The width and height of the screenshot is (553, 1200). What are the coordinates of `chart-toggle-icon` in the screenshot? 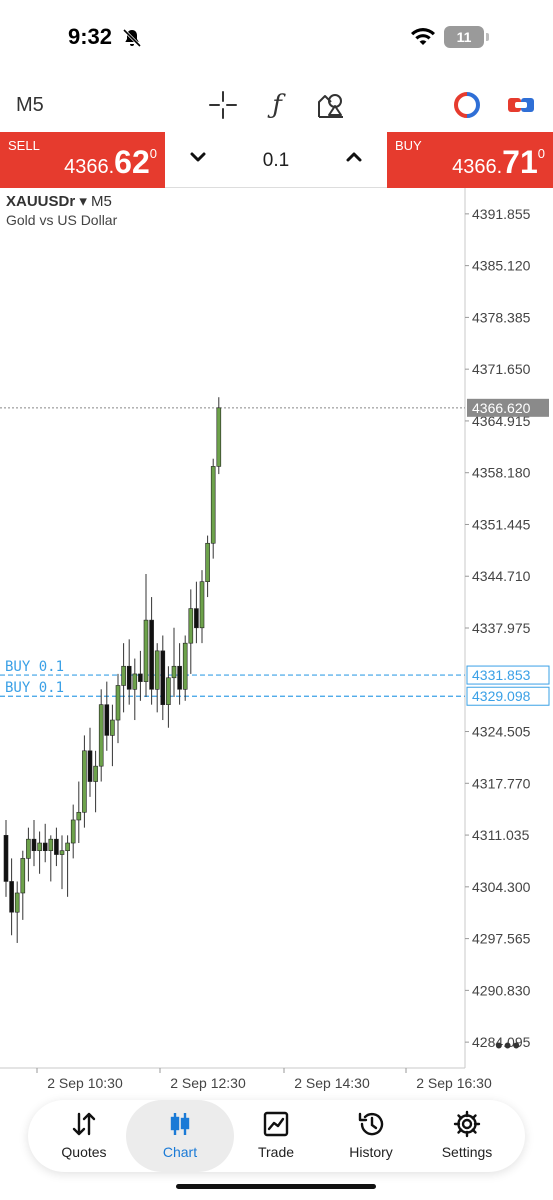 It's located at (521, 105).